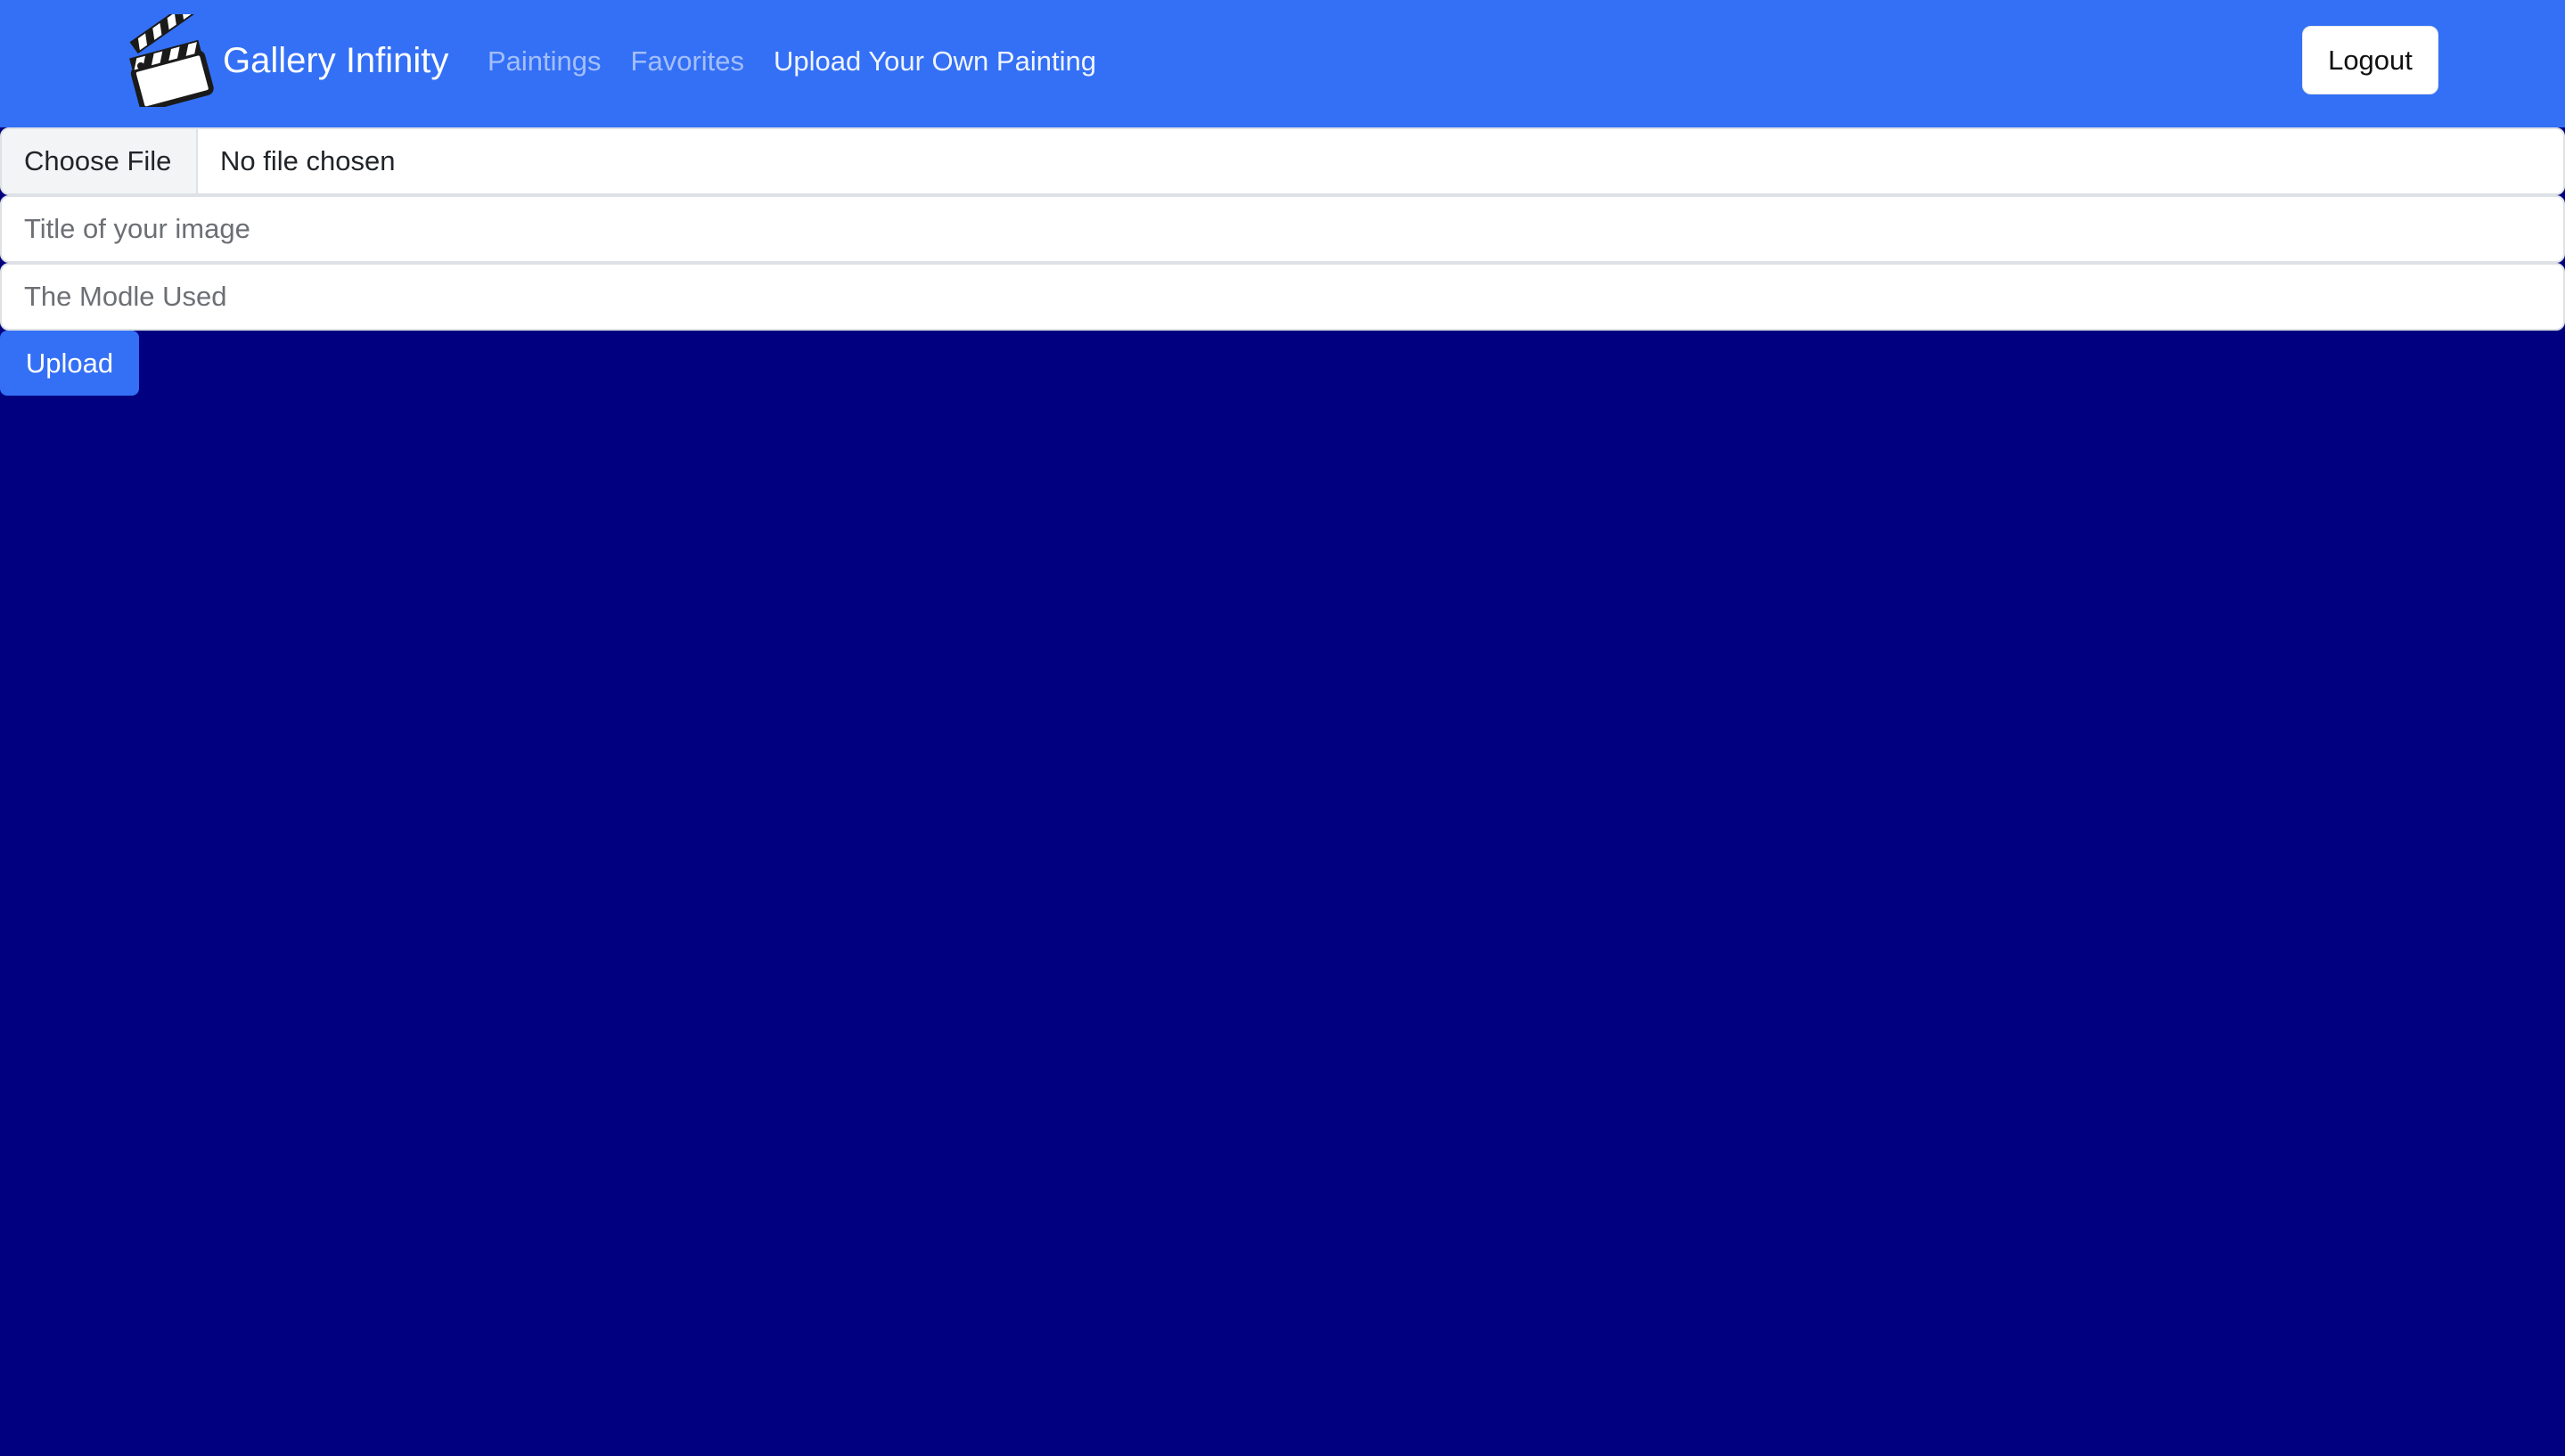 This screenshot has height=1456, width=2565. What do you see at coordinates (687, 61) in the screenshot?
I see `nav-link-favorites: Favorites` at bounding box center [687, 61].